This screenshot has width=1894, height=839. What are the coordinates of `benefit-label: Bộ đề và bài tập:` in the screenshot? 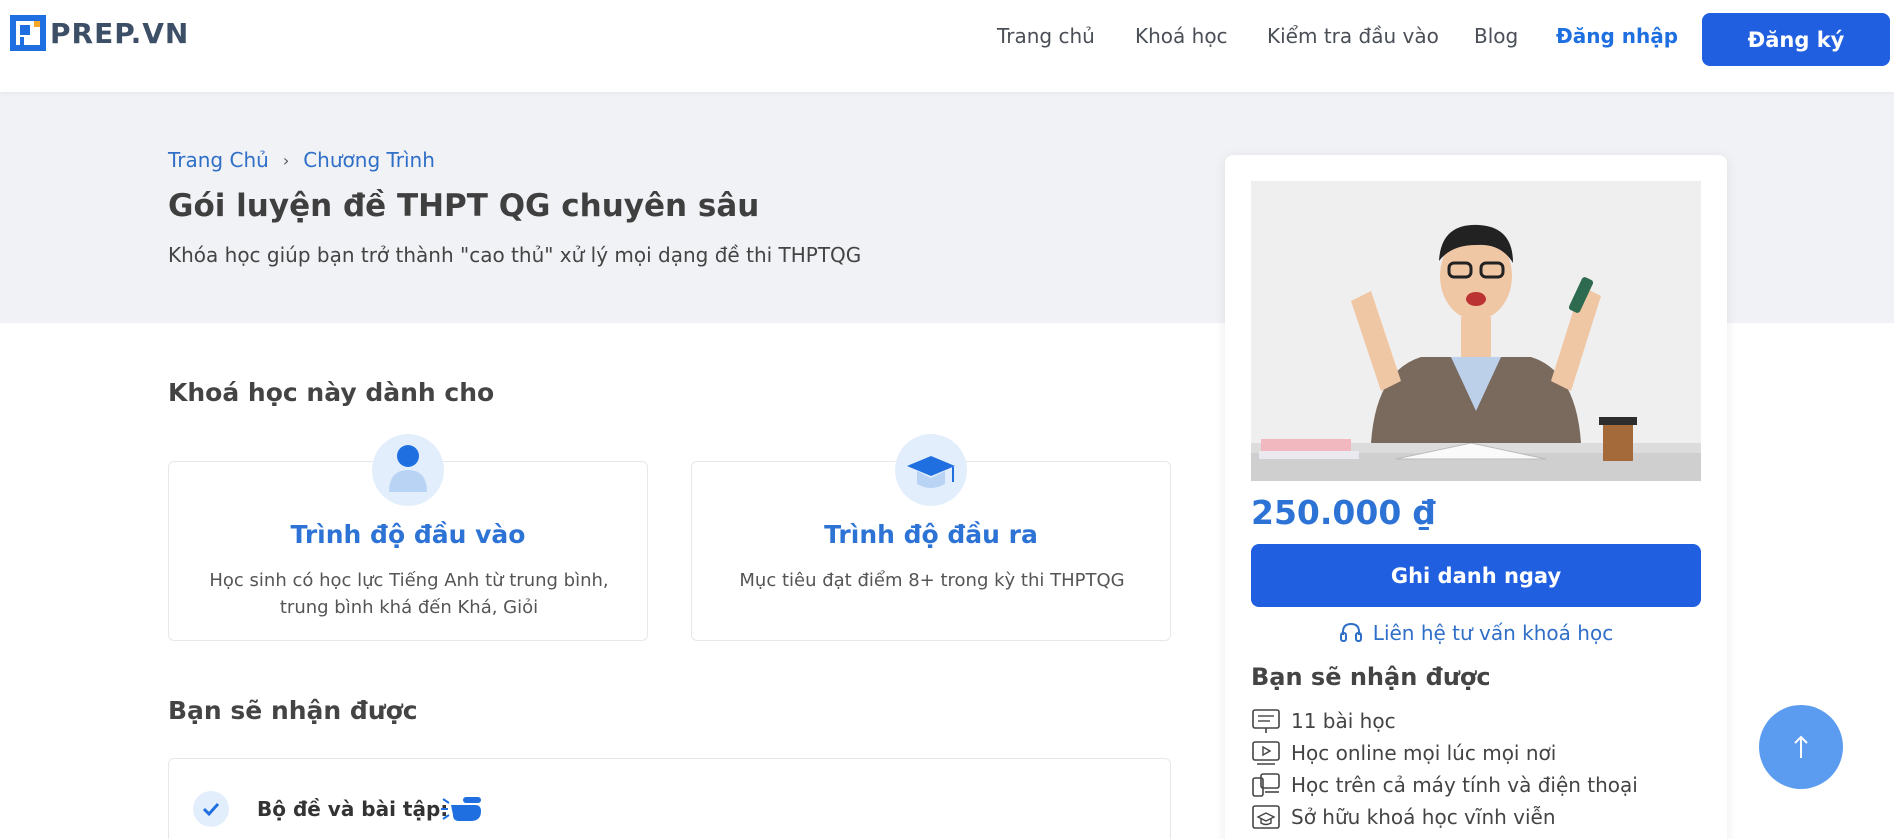 It's located at (353, 809).